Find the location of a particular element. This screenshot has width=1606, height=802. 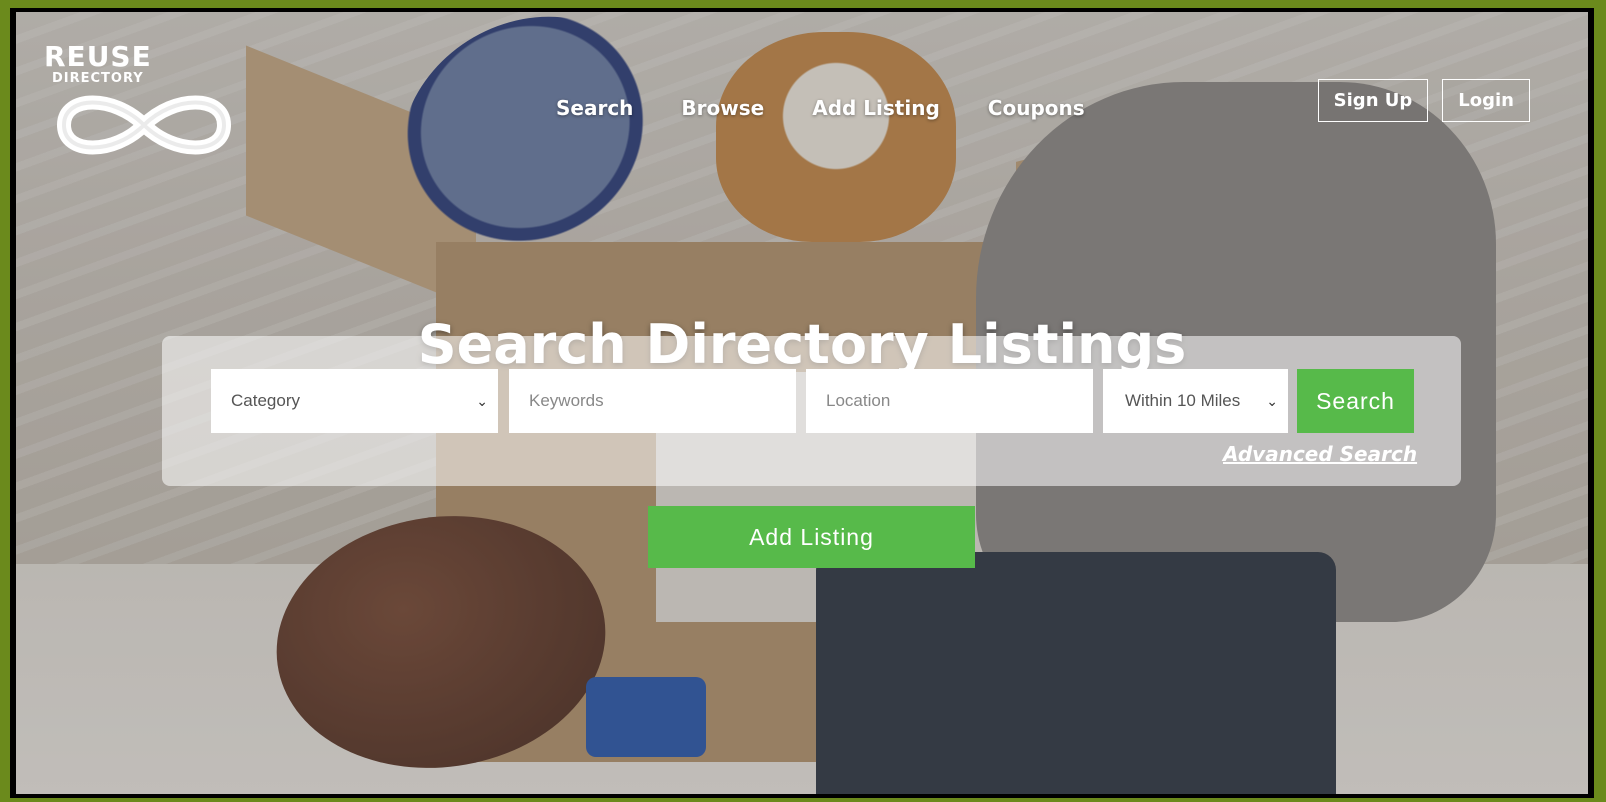

login-button: Login is located at coordinates (1486, 100).